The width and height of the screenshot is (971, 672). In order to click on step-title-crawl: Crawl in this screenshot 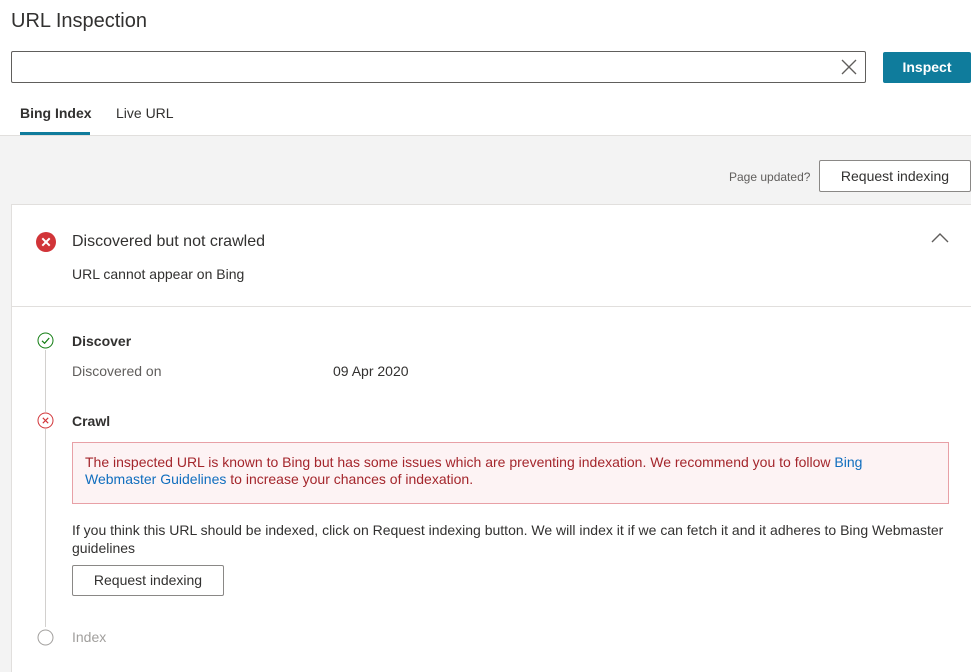, I will do `click(91, 421)`.